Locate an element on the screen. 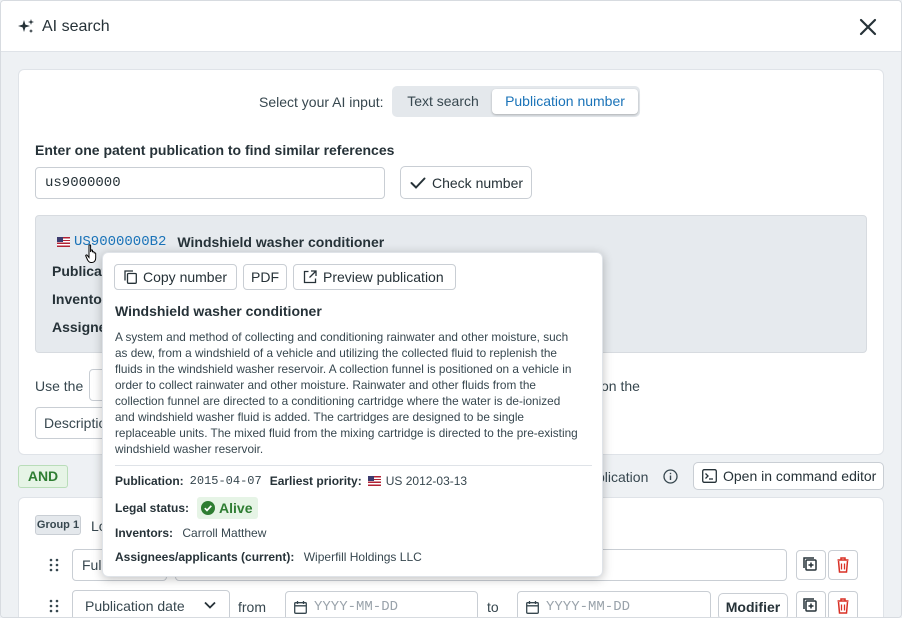 This screenshot has width=902, height=618. row2-duplicate-button is located at coordinates (811, 604).